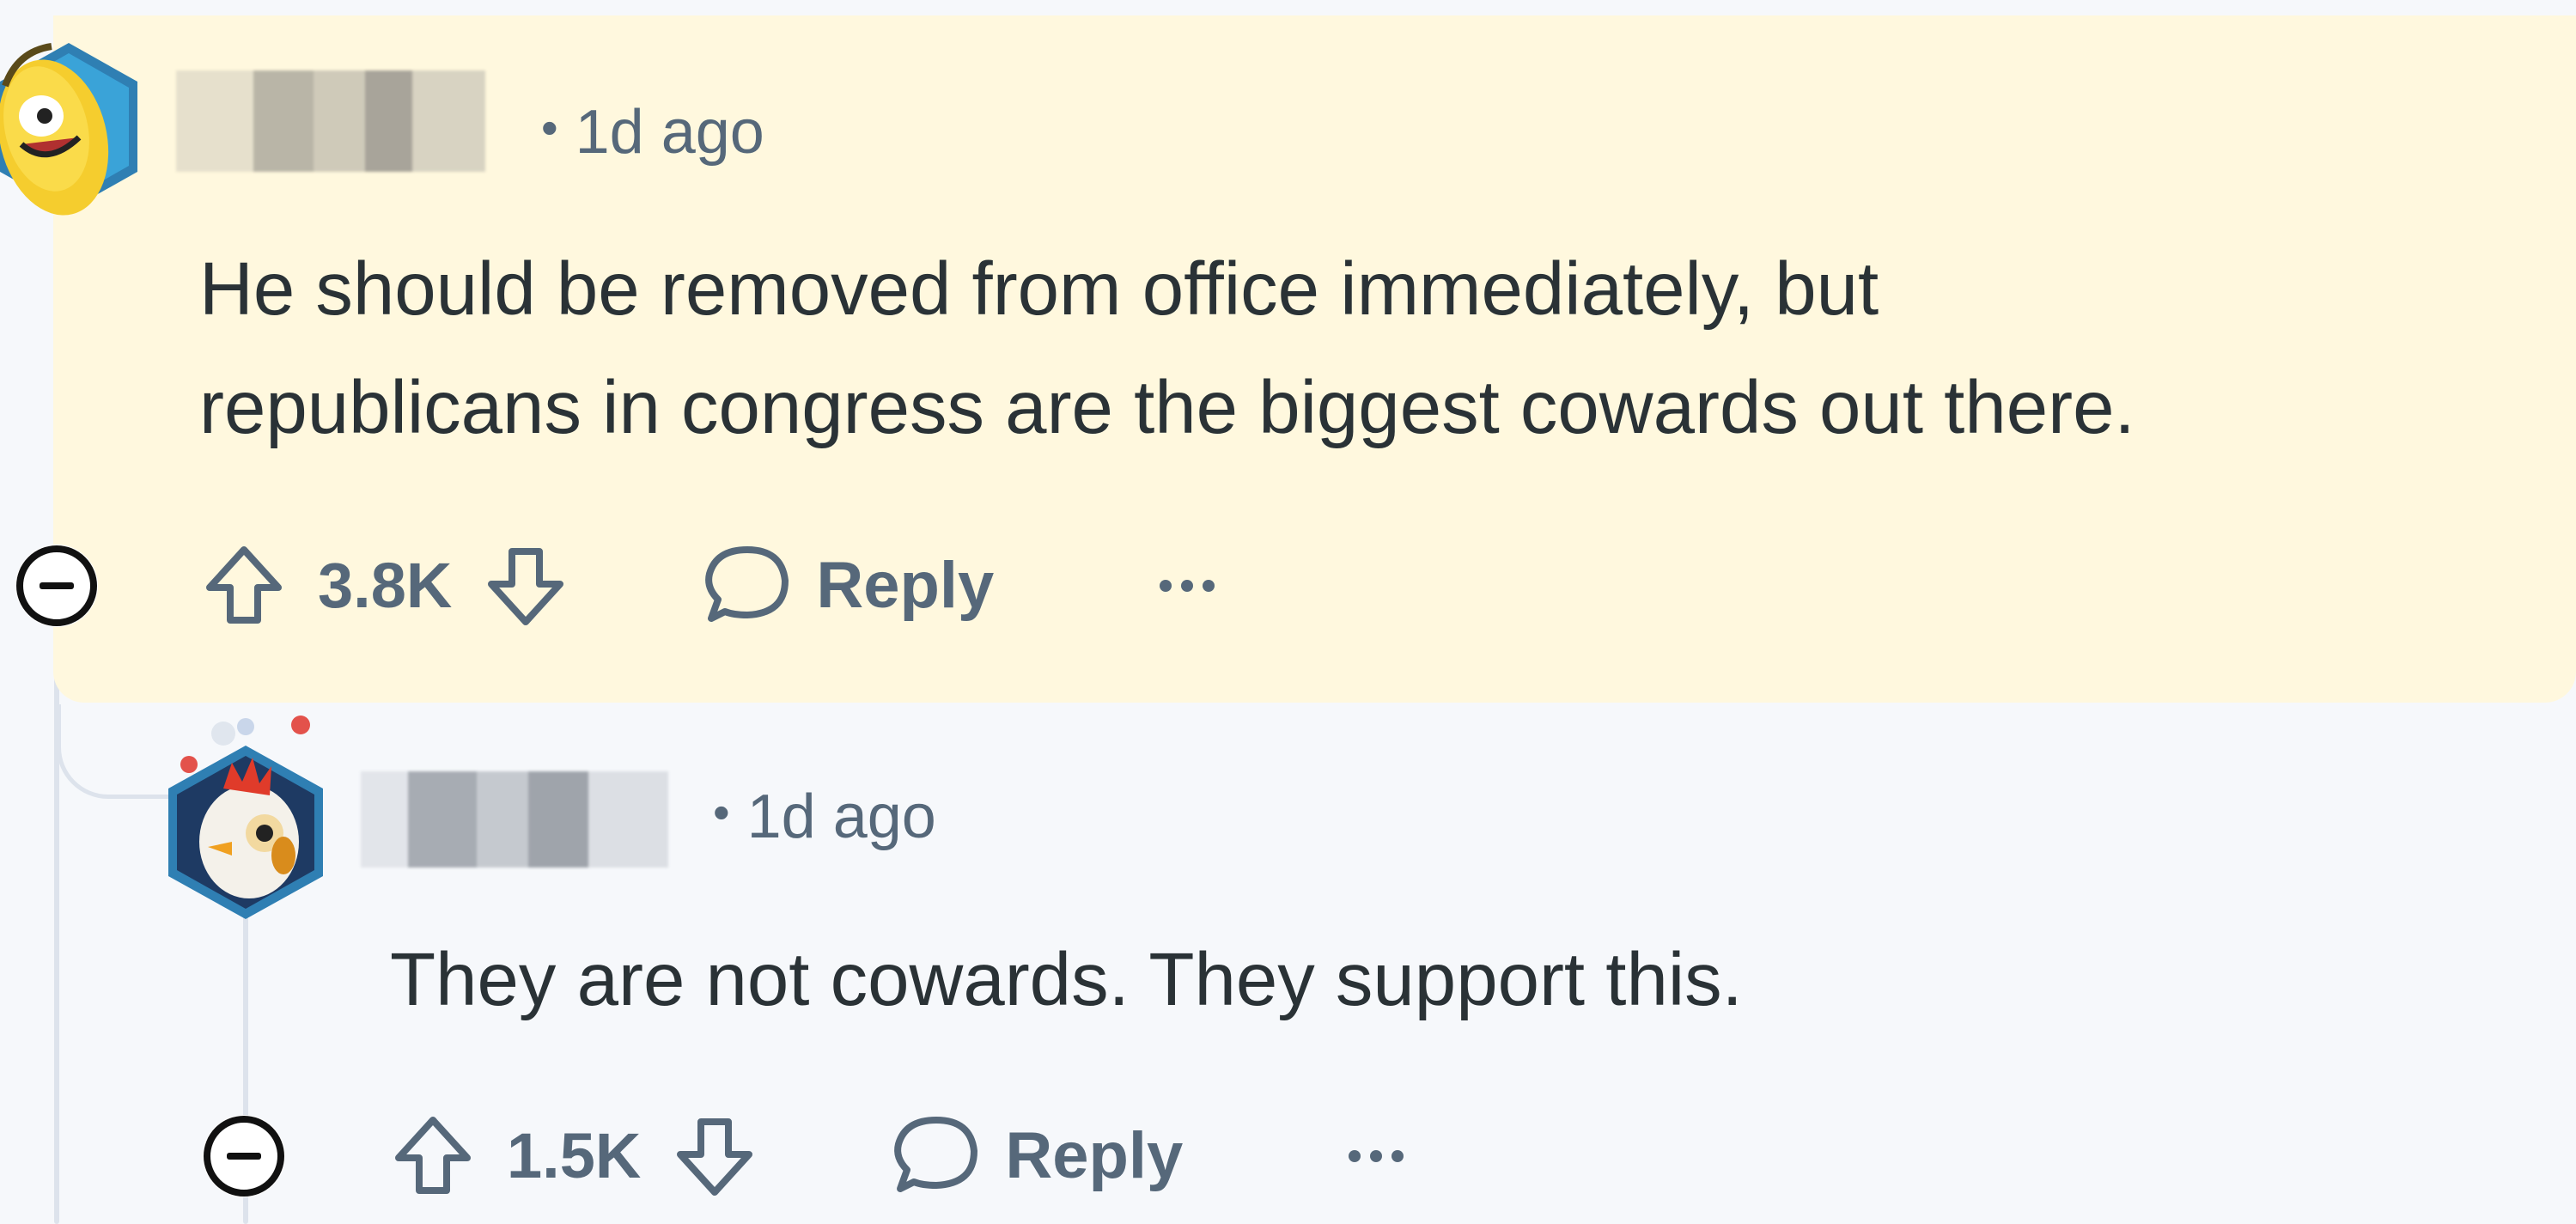  I want to click on collapse-thread-button, so click(56, 586).